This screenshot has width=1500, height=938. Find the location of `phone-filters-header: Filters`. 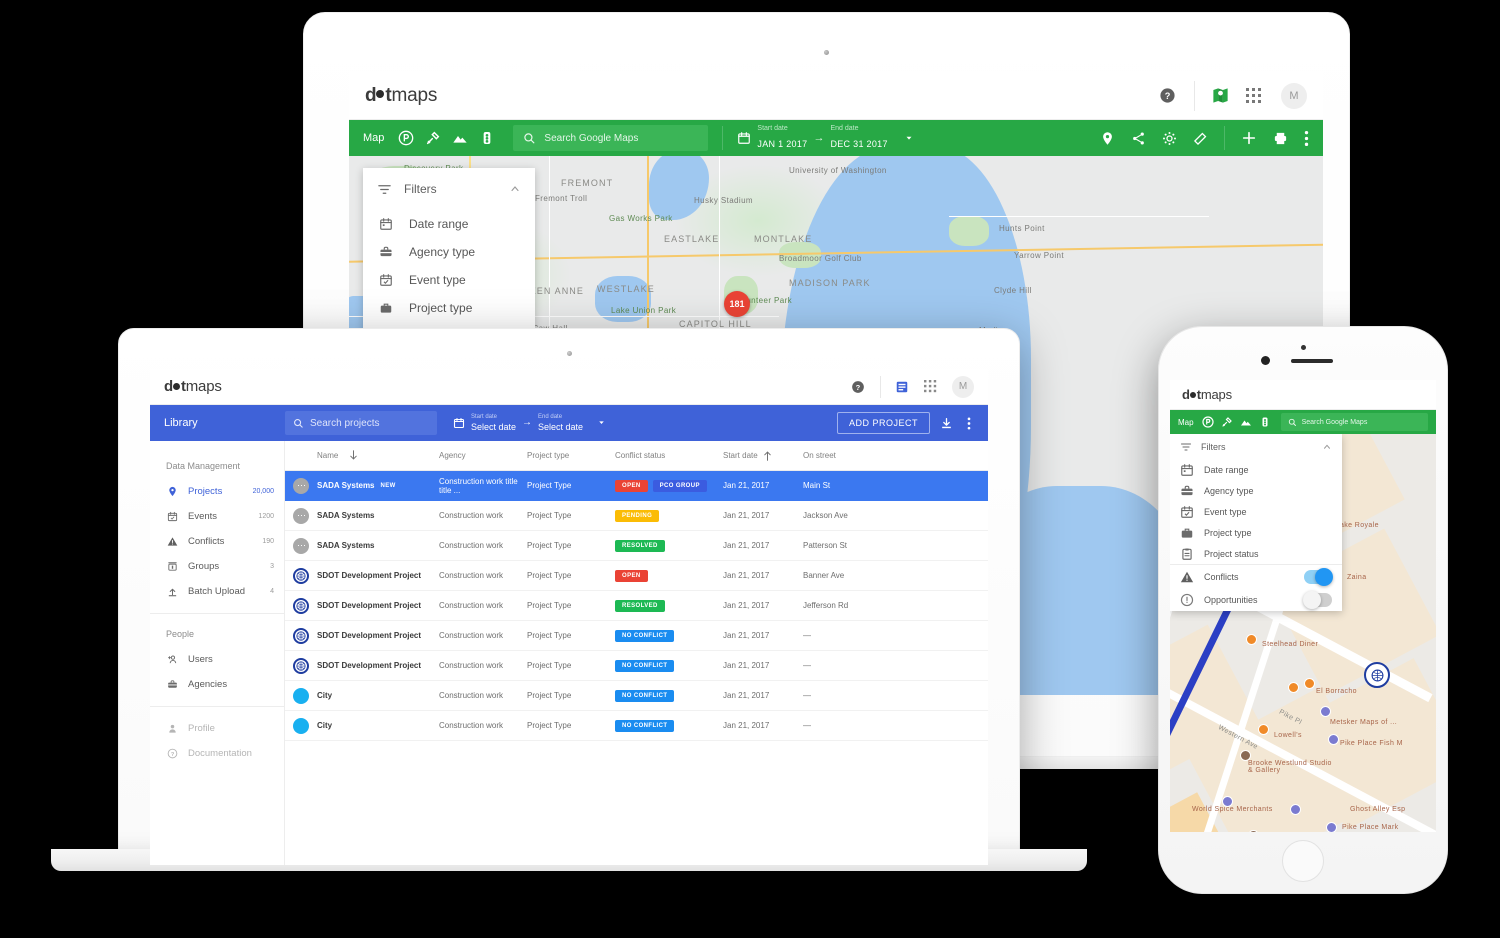

phone-filters-header: Filters is located at coordinates (1256, 446).